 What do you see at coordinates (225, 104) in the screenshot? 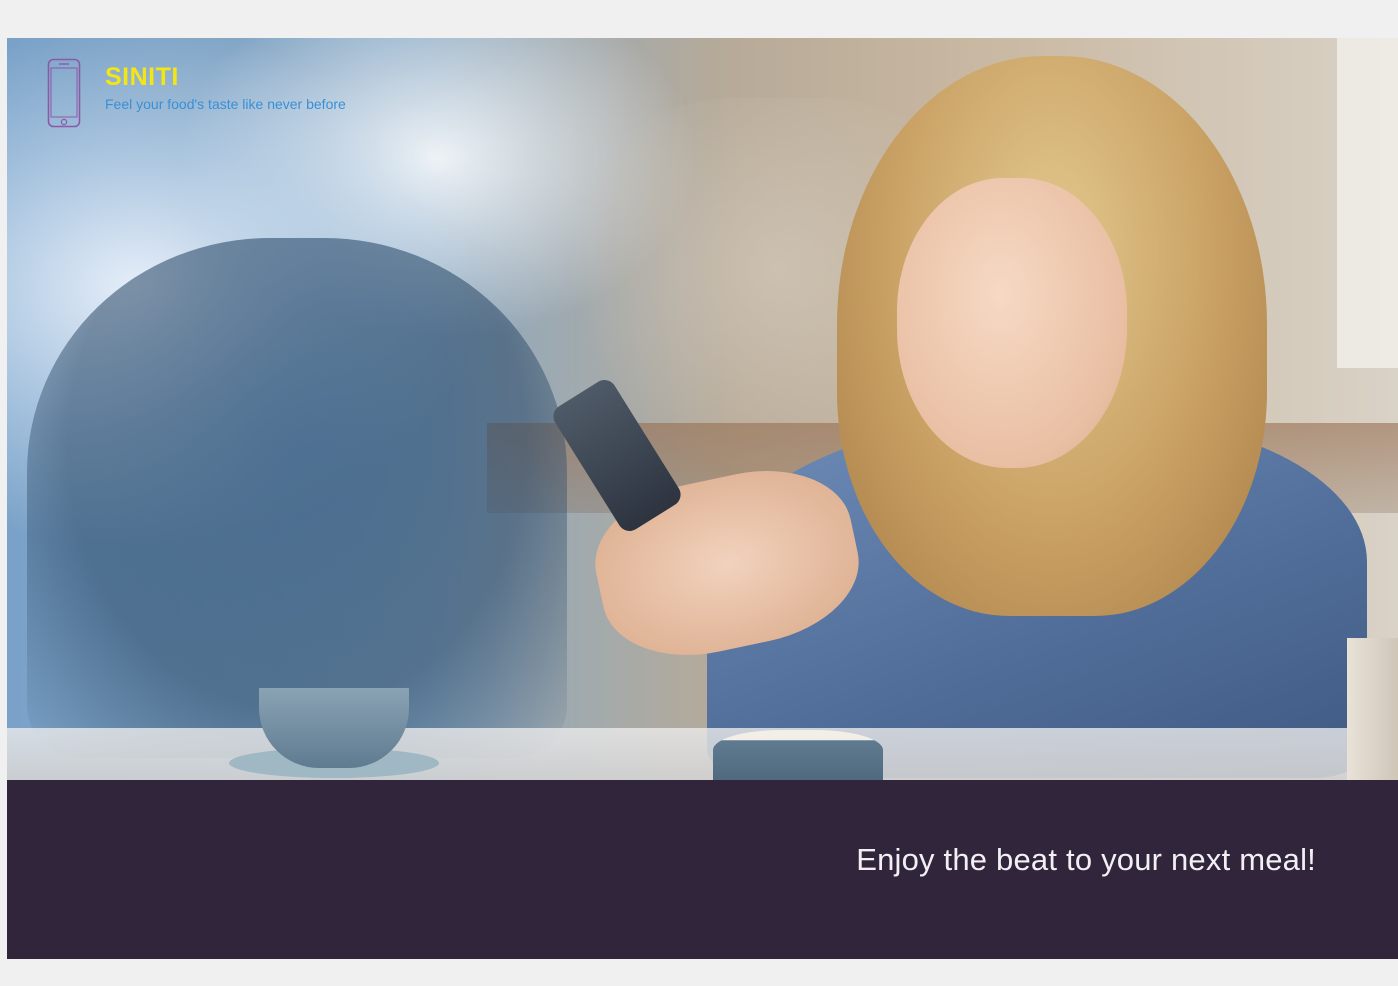
I see `brand-tagline: Feel your food's taste like never before` at bounding box center [225, 104].